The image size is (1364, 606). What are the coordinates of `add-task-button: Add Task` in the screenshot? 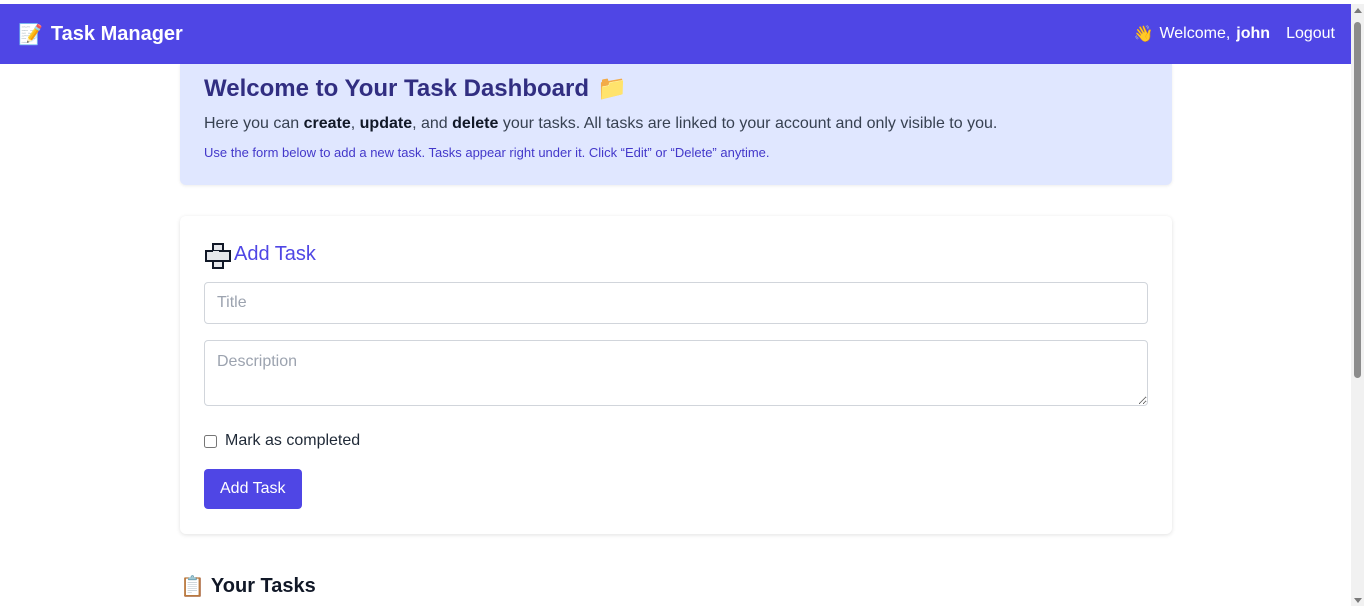 It's located at (253, 489).